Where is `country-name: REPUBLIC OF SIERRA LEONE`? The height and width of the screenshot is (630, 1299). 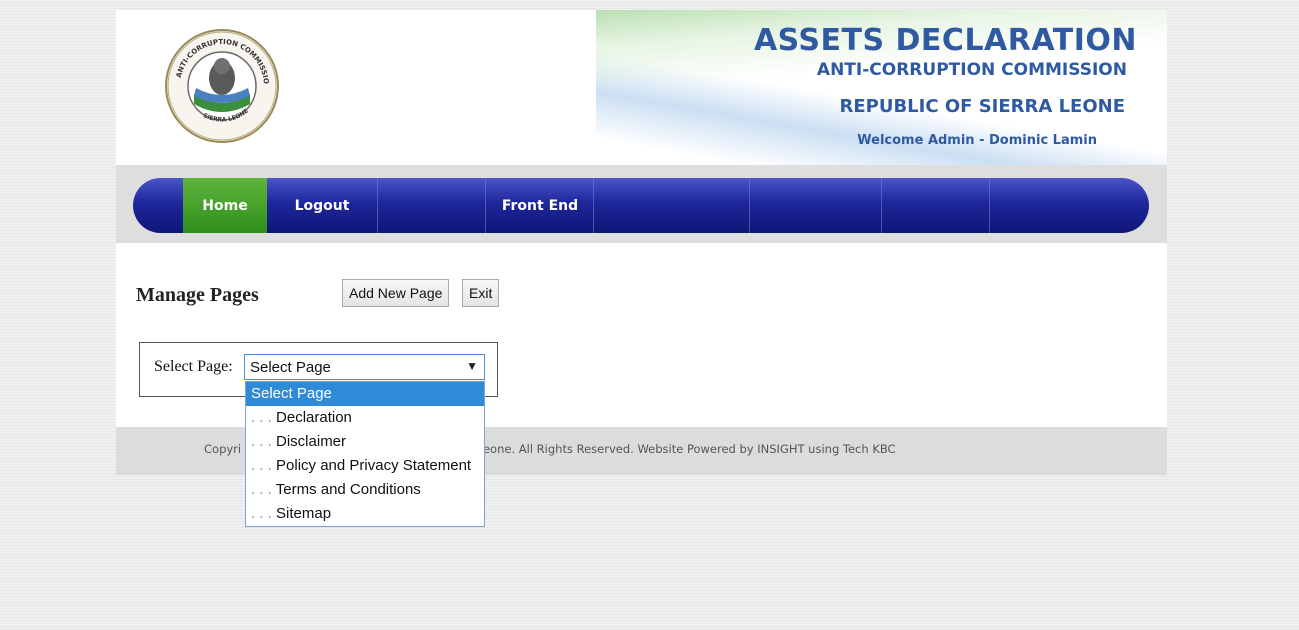 country-name: REPUBLIC OF SIERRA LEONE is located at coordinates (982, 106).